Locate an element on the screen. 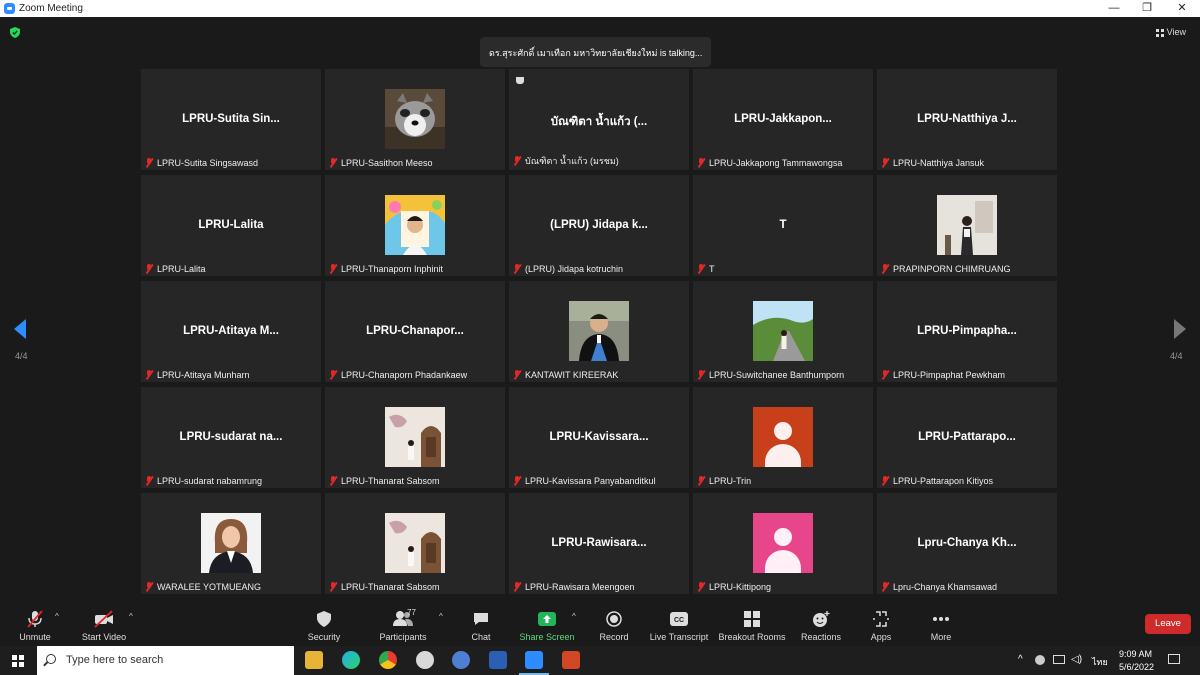 This screenshot has height=675, width=1200. leave-button: Leave is located at coordinates (1168, 624).